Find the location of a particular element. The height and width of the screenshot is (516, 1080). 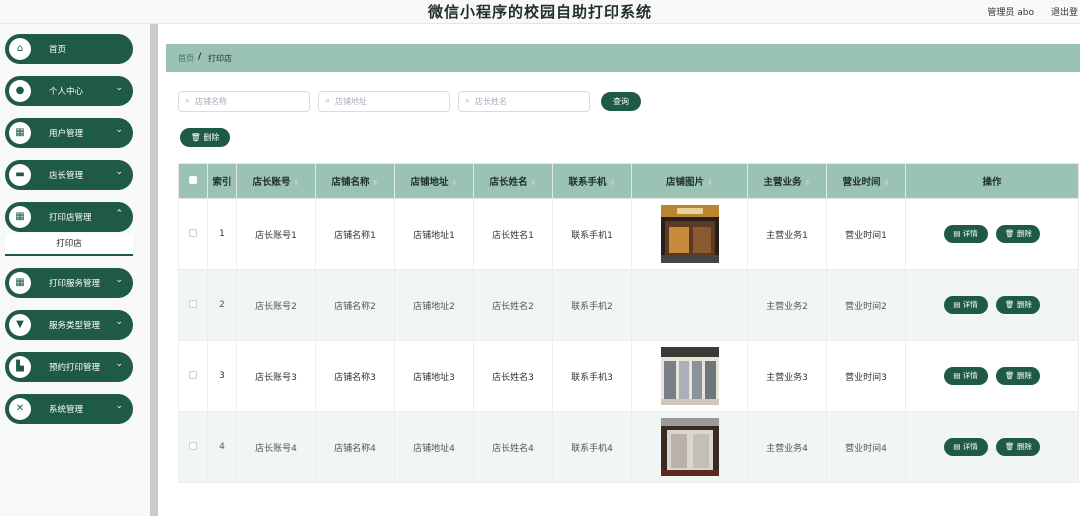

cell-business: 主营业务2 is located at coordinates (787, 305).